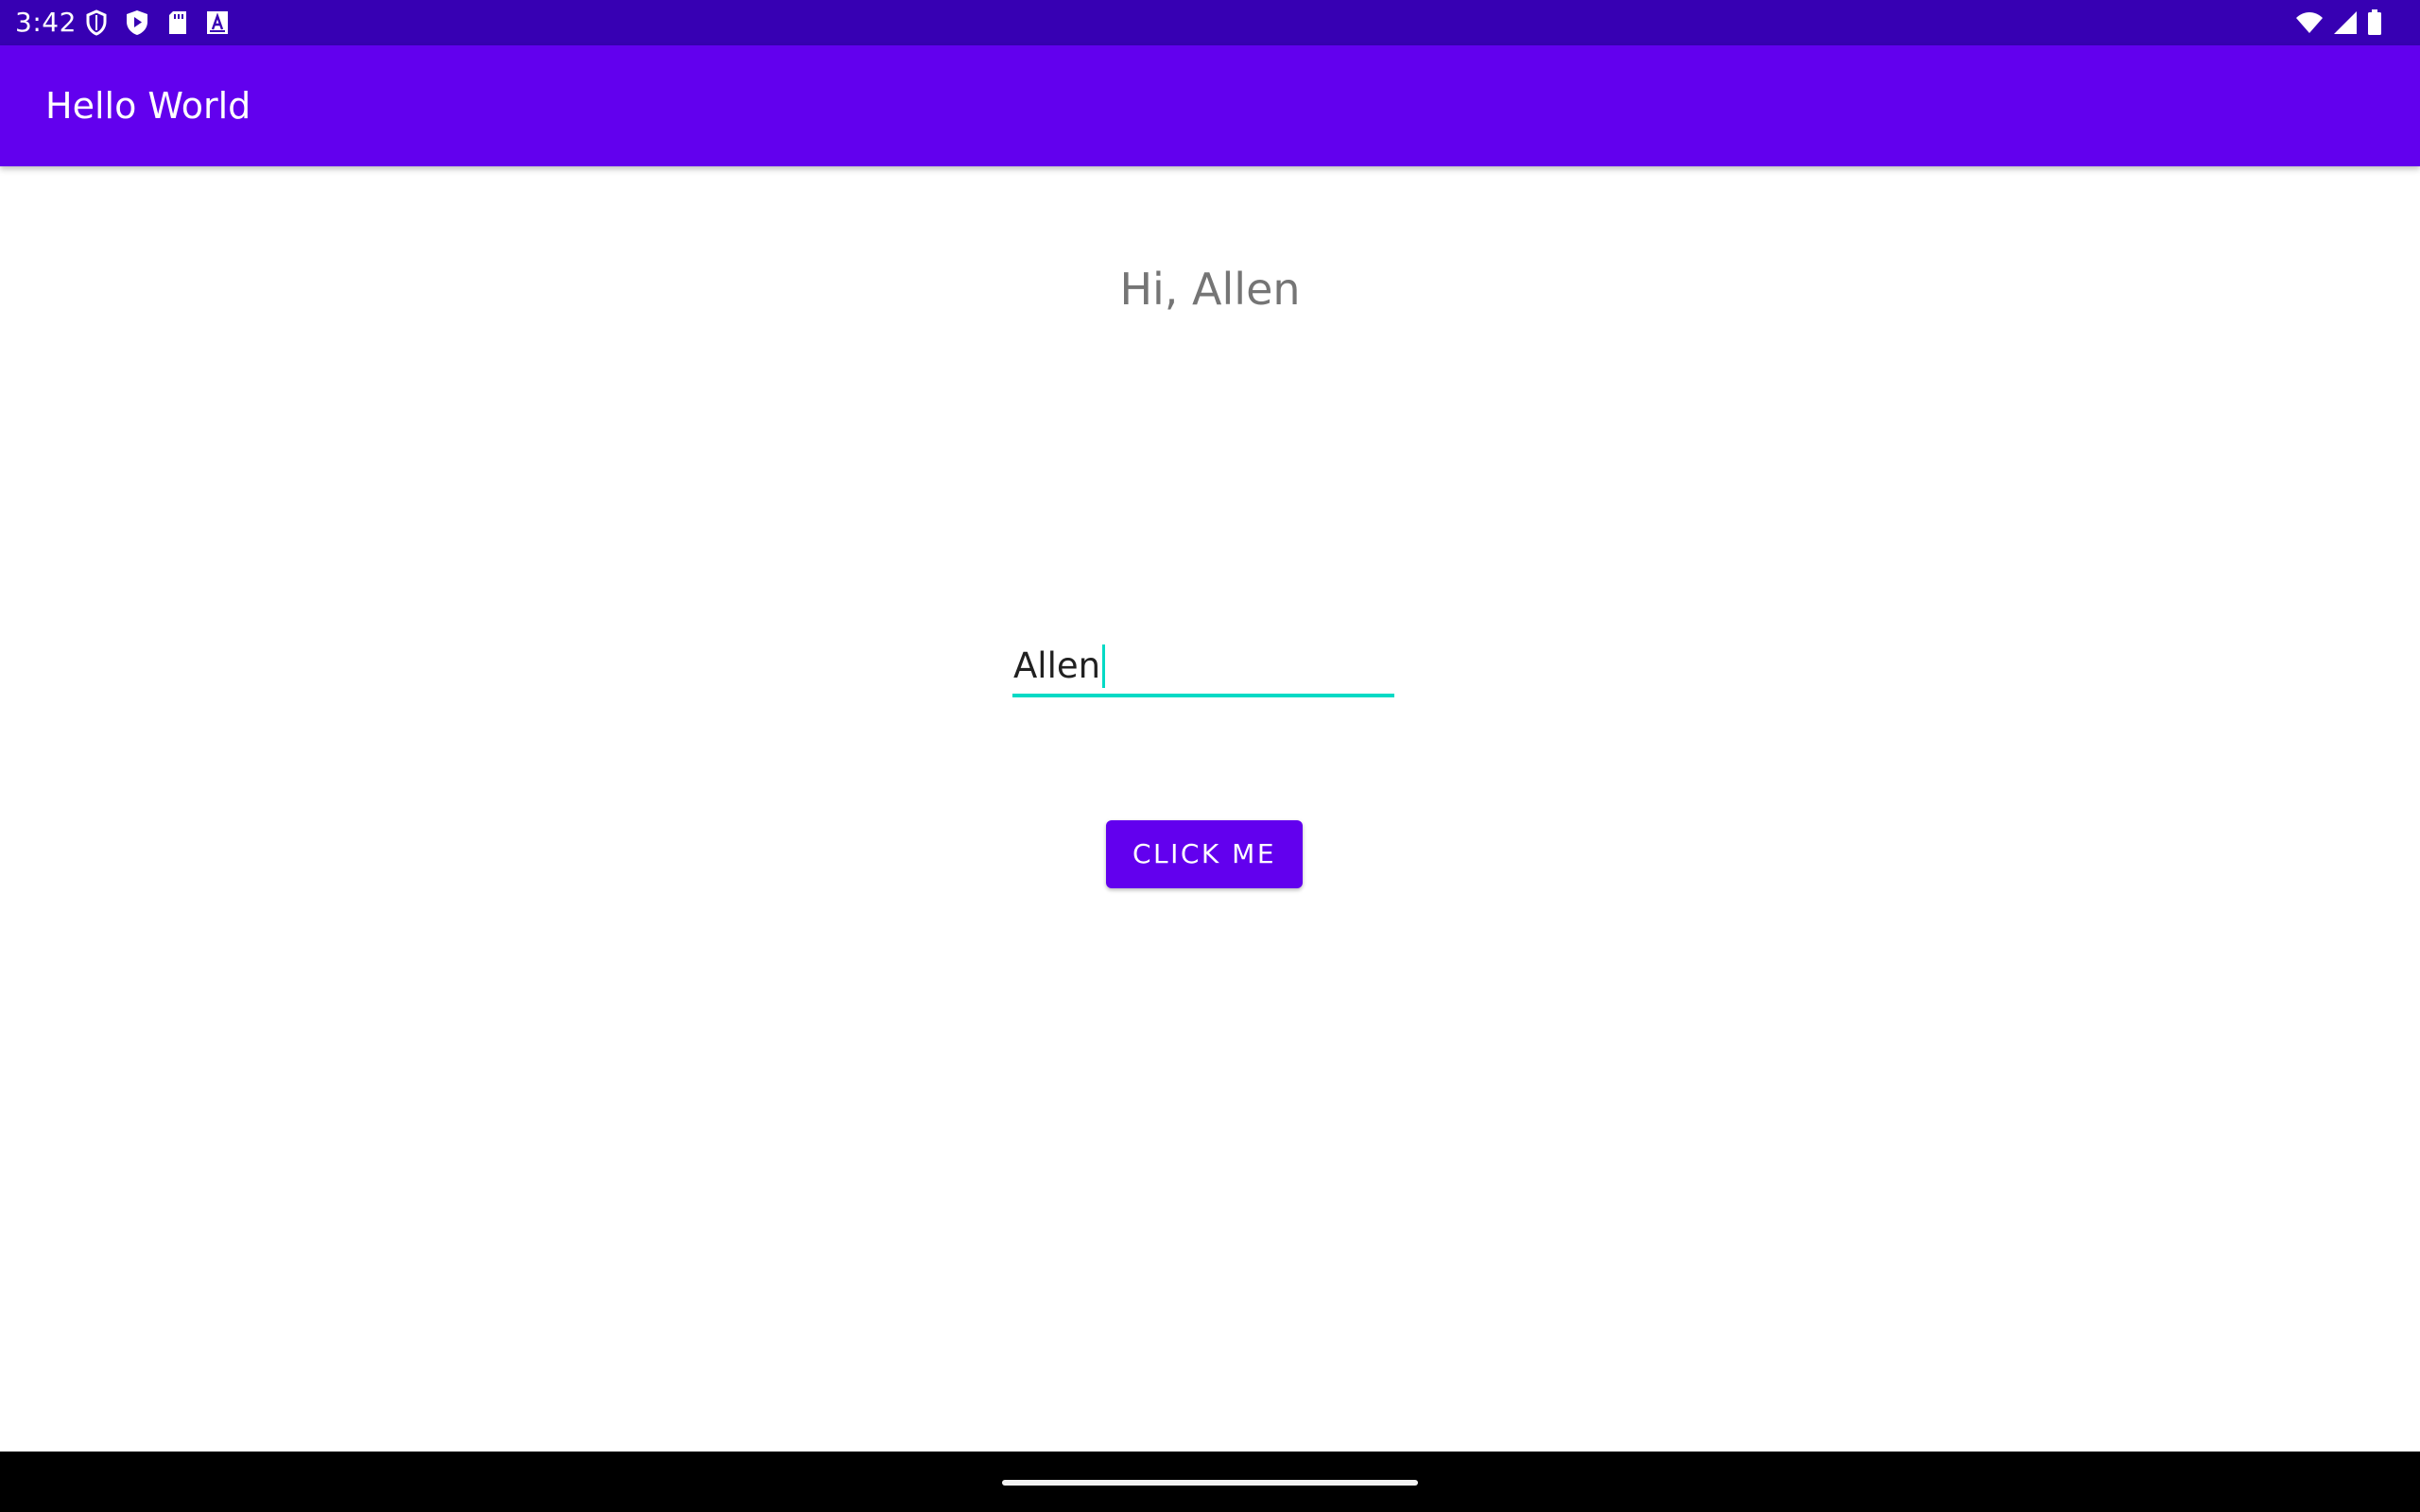  What do you see at coordinates (1203, 695) in the screenshot?
I see `input-underline` at bounding box center [1203, 695].